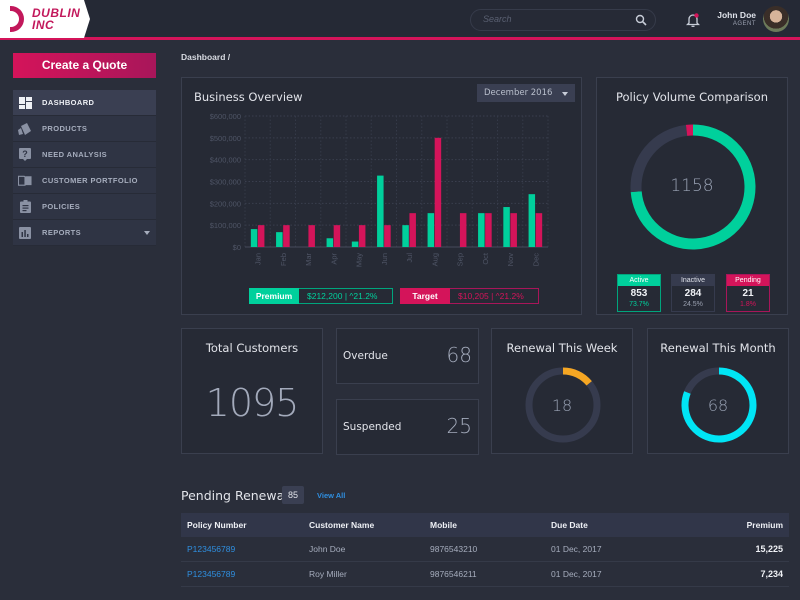 The image size is (800, 600). Describe the element at coordinates (25, 181) in the screenshot. I see `book-icon` at that location.